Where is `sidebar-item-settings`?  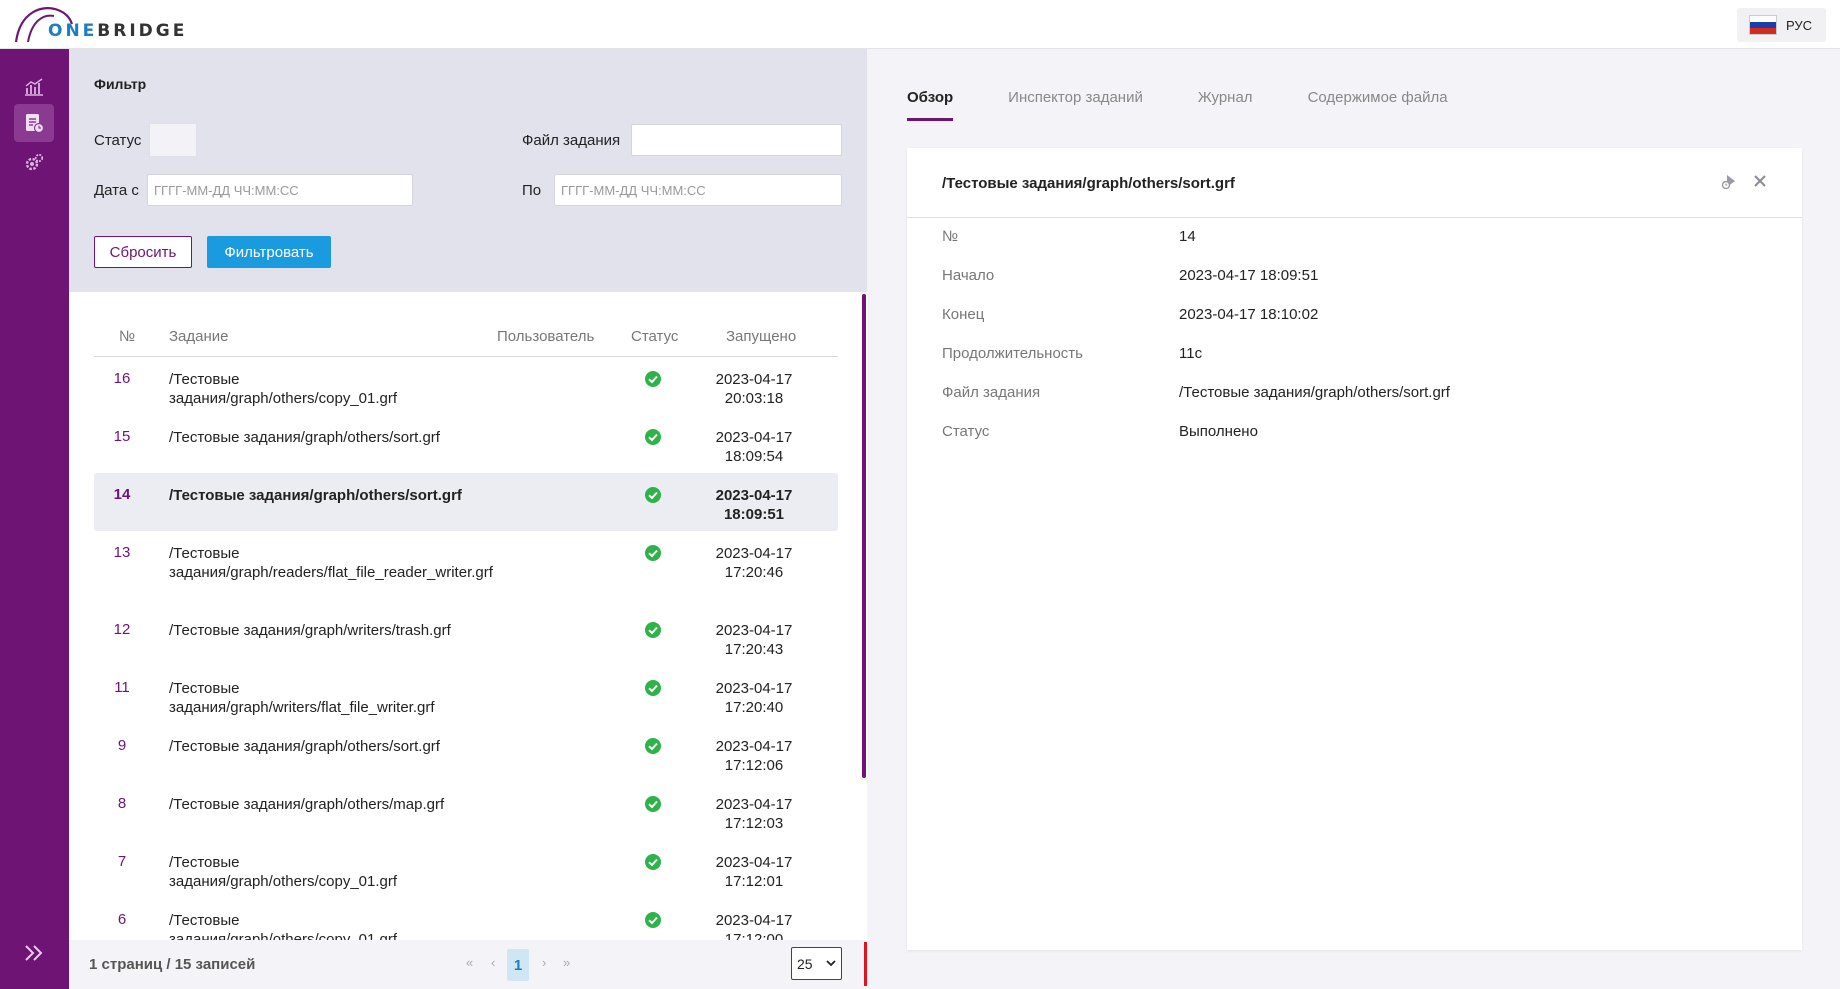
sidebar-item-settings is located at coordinates (34, 163).